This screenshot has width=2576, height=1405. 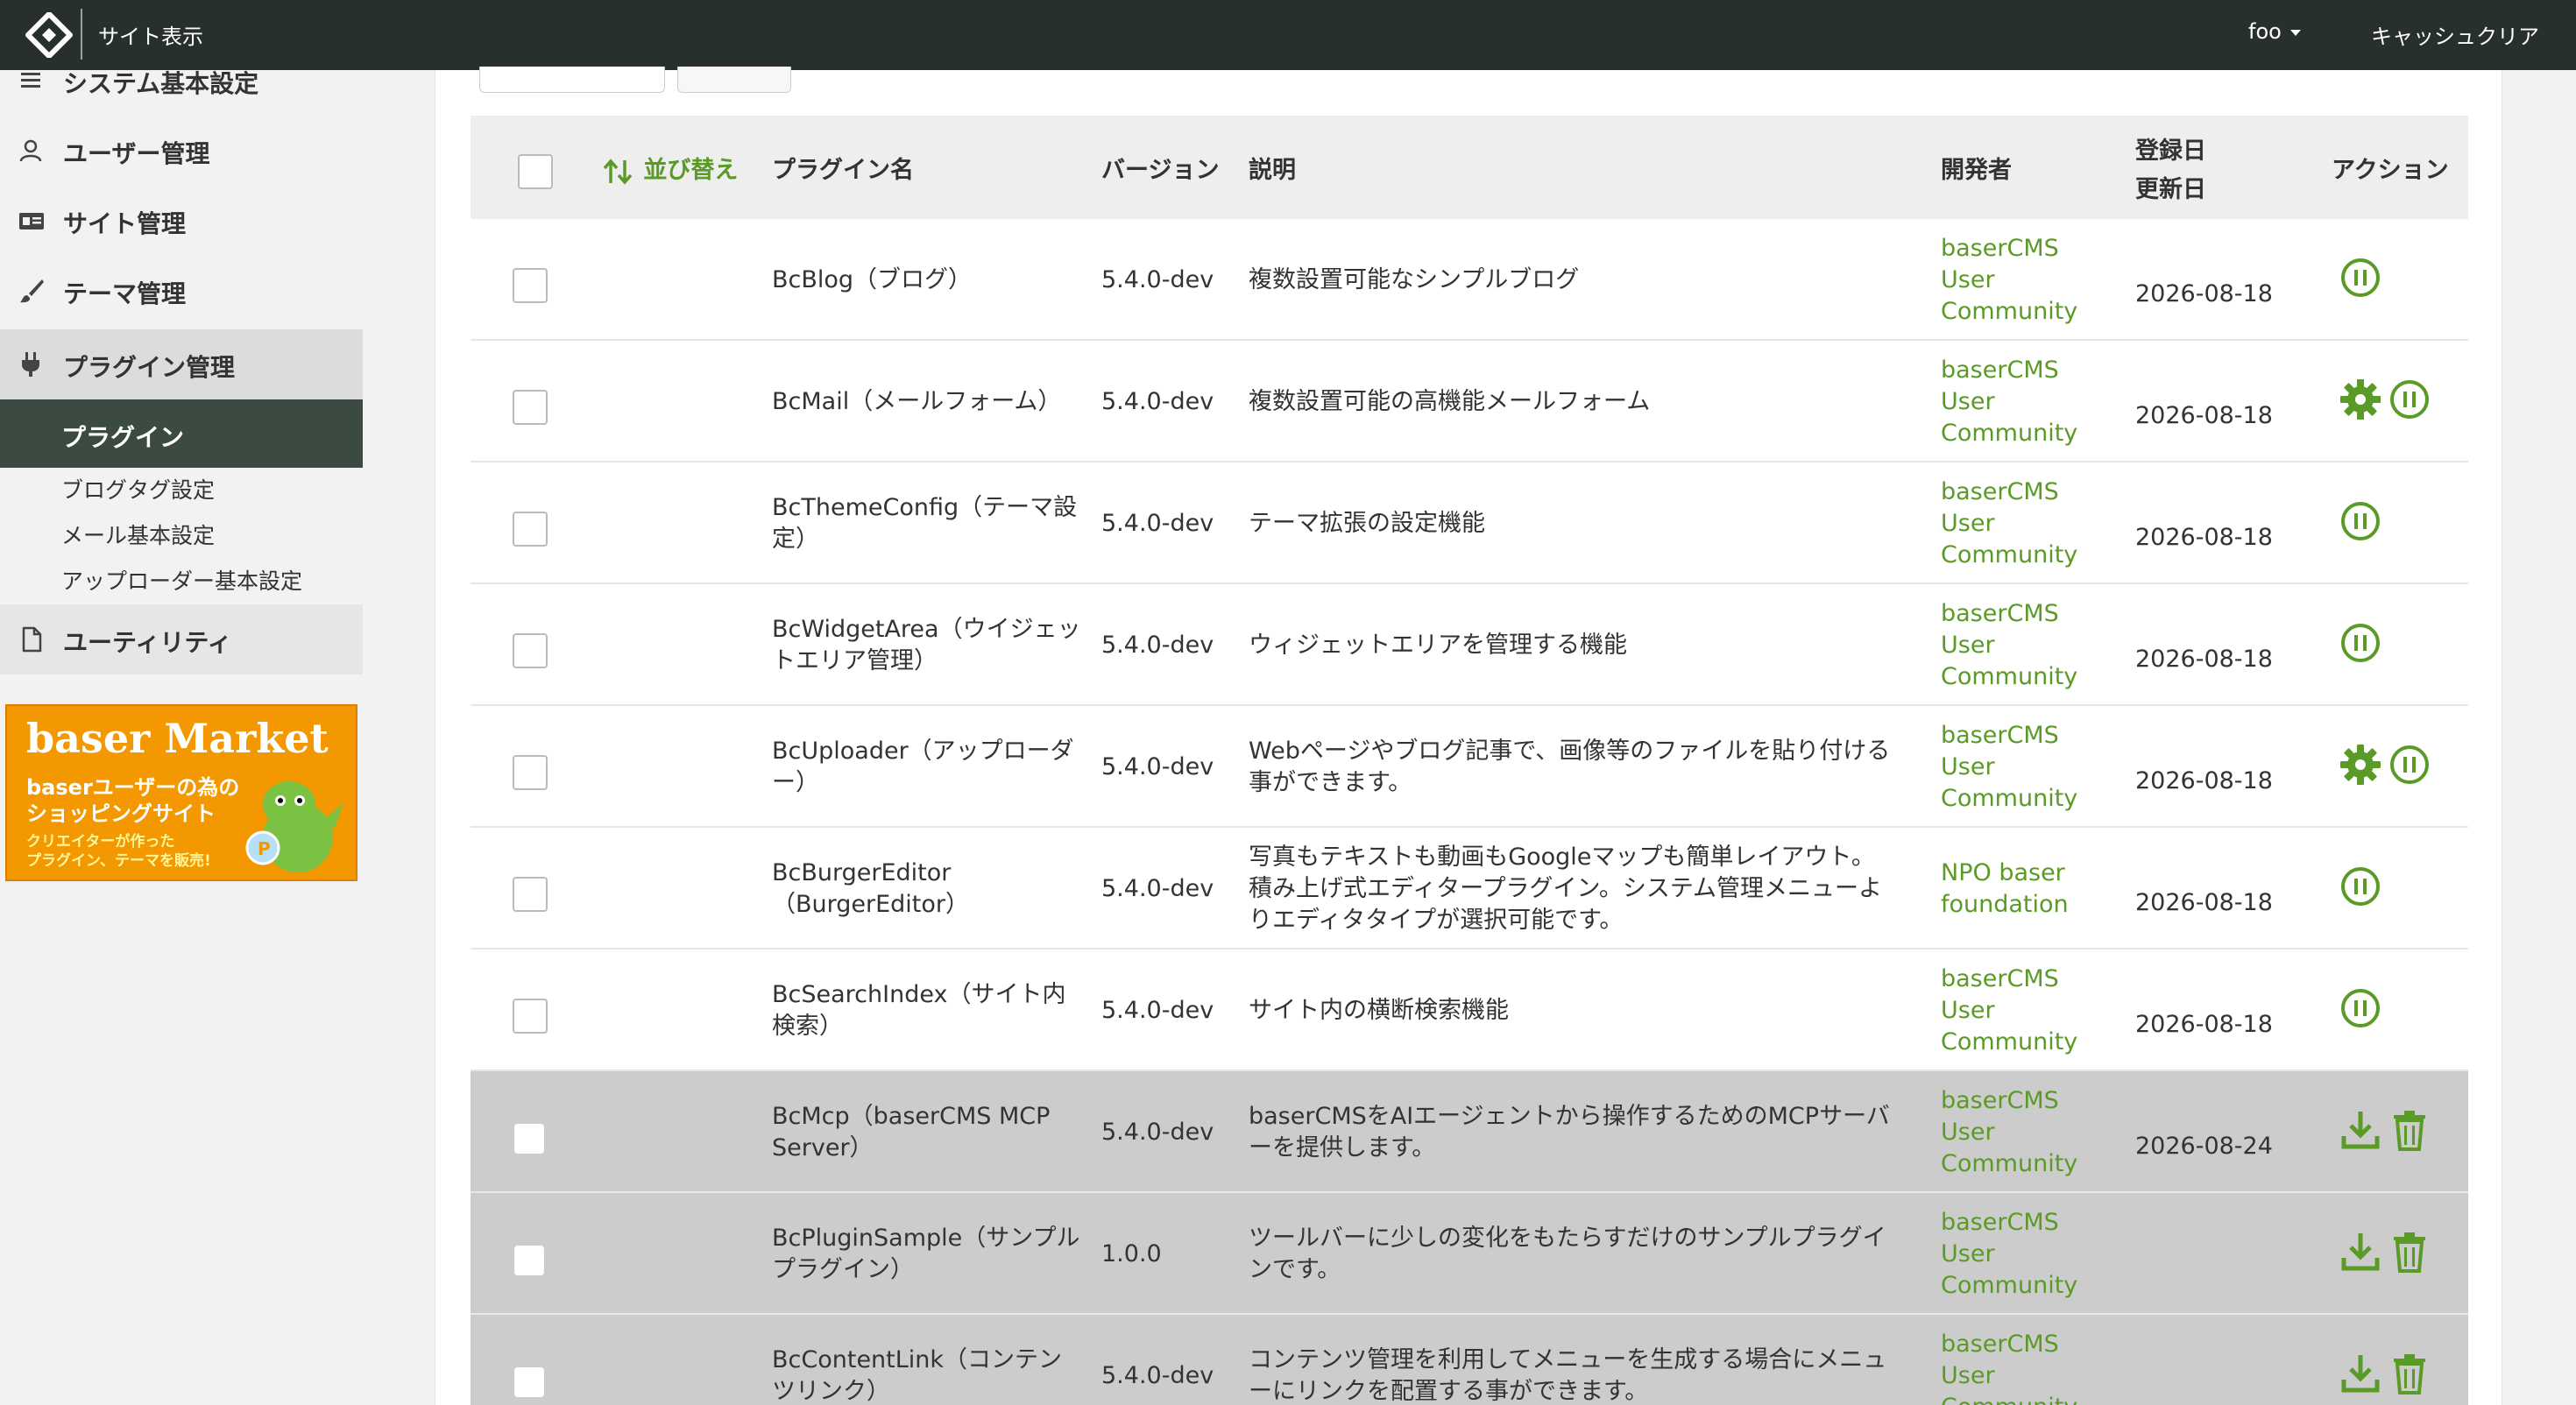 What do you see at coordinates (138, 534) in the screenshot?
I see `sidebar-subitem-mail-settings: メール基本設定` at bounding box center [138, 534].